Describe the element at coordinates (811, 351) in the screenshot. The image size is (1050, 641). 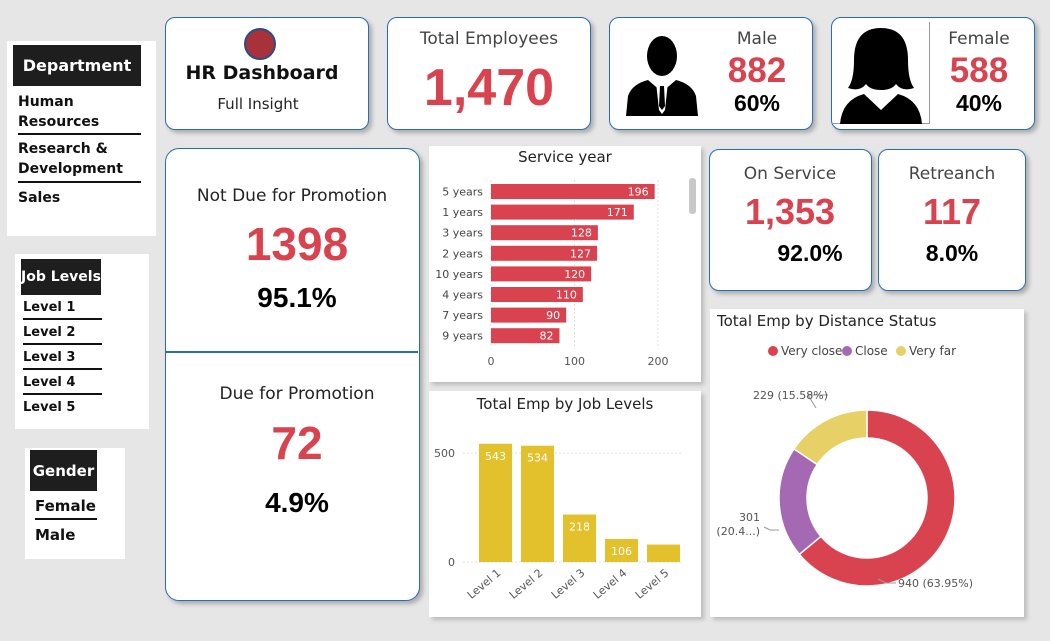
I see `distance-legend-label: Very close` at that location.